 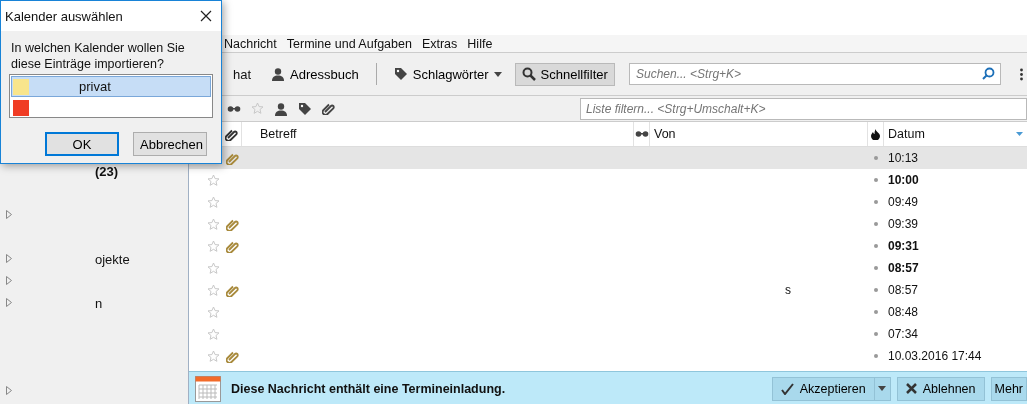 What do you see at coordinates (608, 202) in the screenshot?
I see `message-row: 09:49` at bounding box center [608, 202].